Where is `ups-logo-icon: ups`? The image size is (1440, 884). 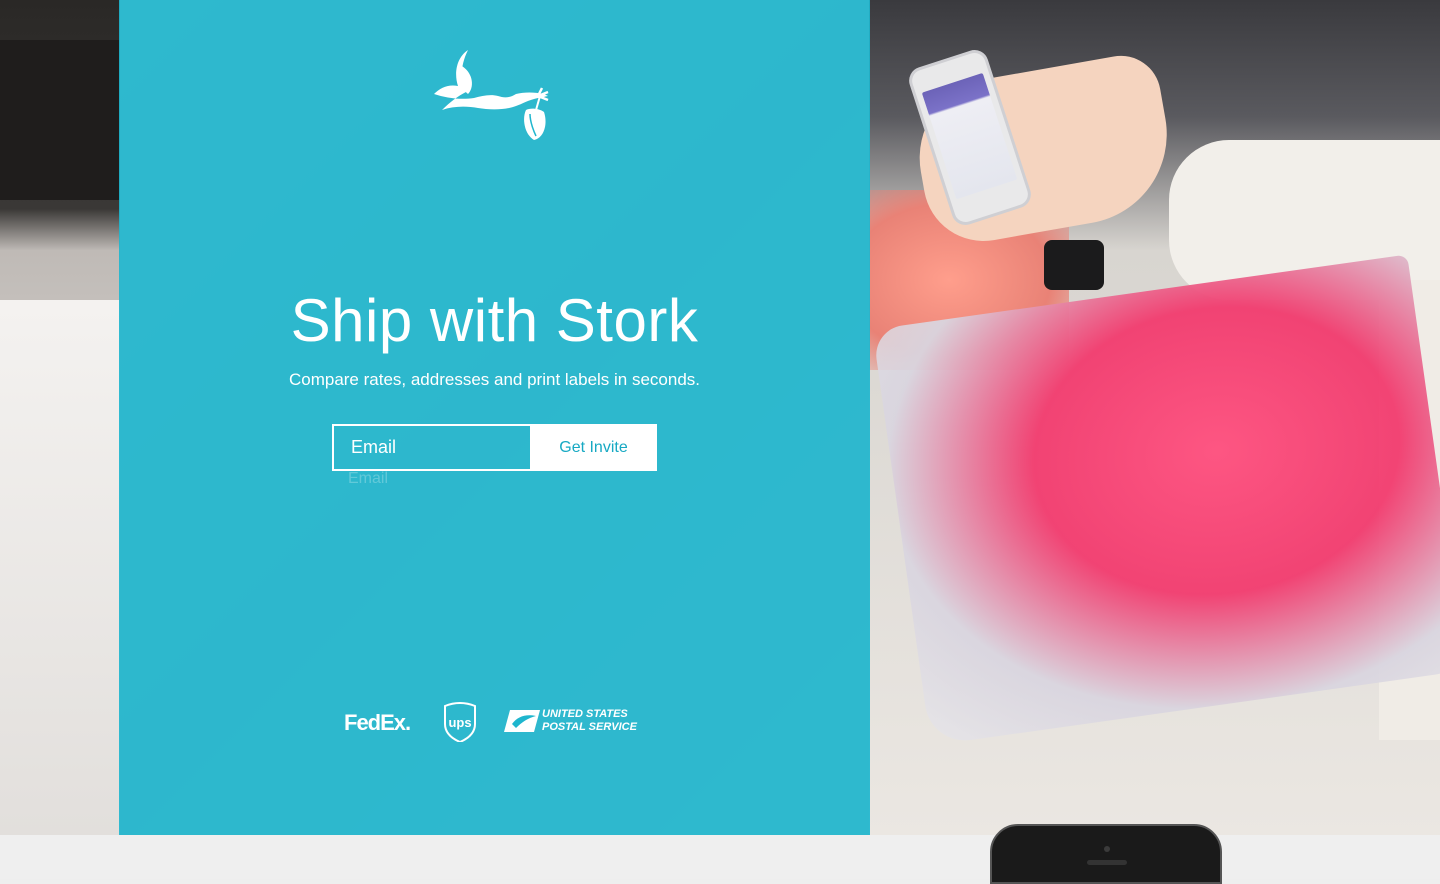 ups-logo-icon: ups is located at coordinates (460, 723).